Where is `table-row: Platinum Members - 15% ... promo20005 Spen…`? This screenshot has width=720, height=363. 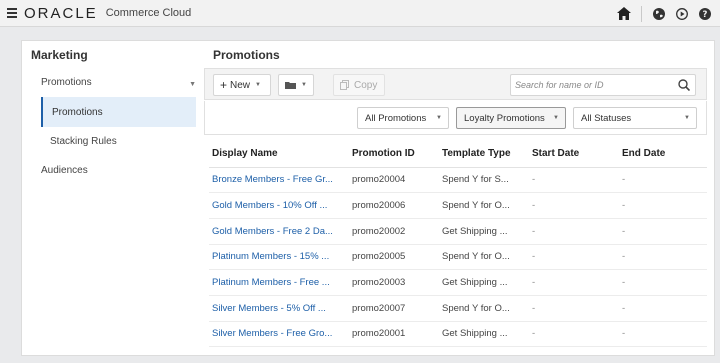
table-row: Platinum Members - 15% ... promo20005 Spen… is located at coordinates (458, 257).